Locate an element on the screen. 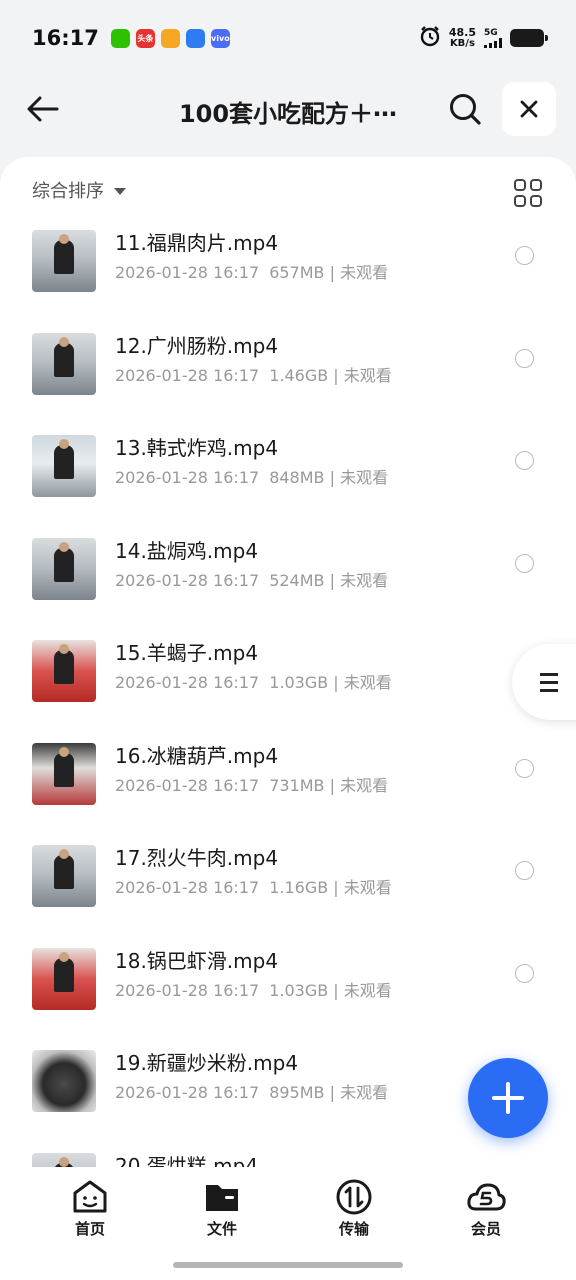  file-name: 19.新疆炒米粉.mp4 is located at coordinates (207, 1063).